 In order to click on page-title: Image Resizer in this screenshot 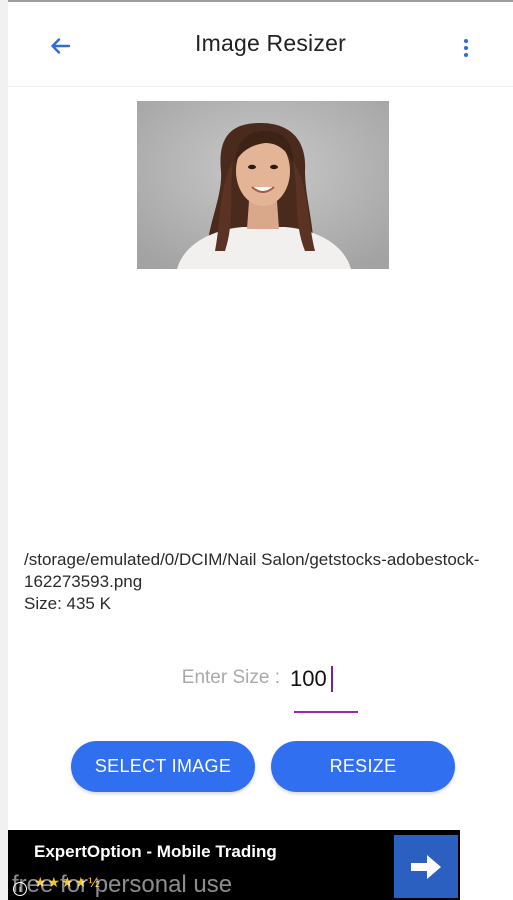, I will do `click(270, 43)`.